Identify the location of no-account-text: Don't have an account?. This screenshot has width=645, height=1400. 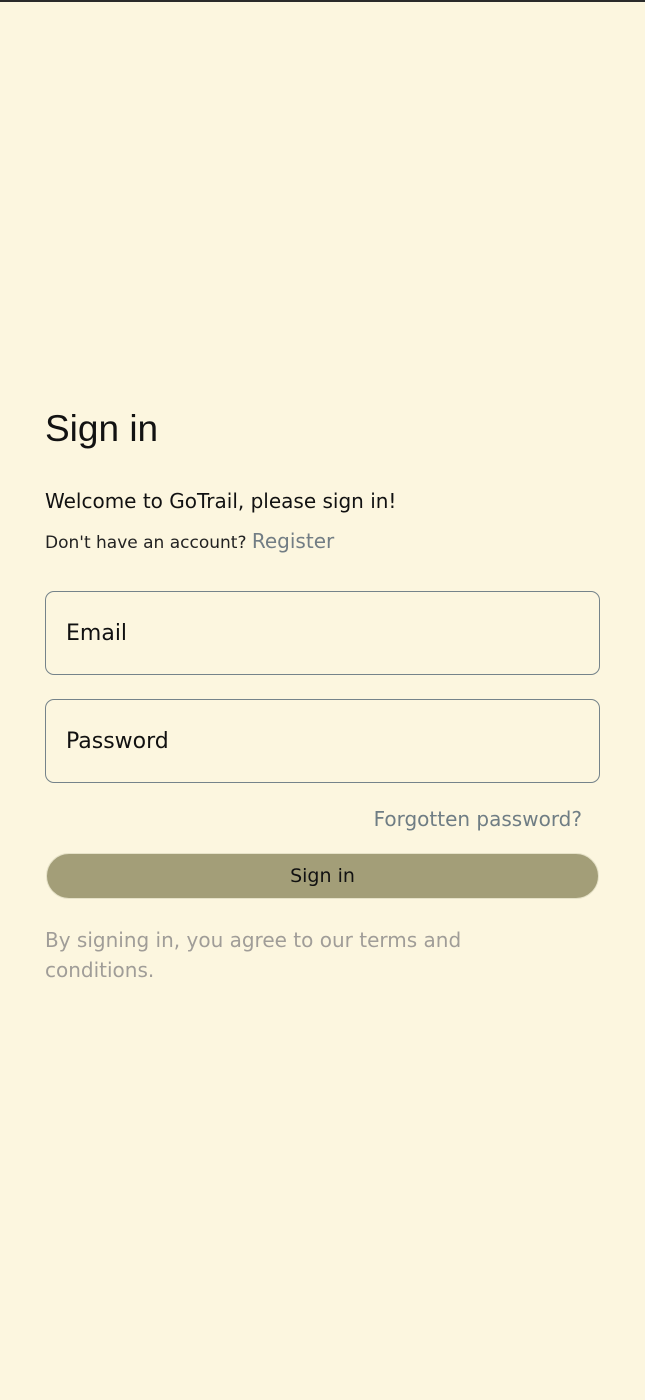
(146, 543).